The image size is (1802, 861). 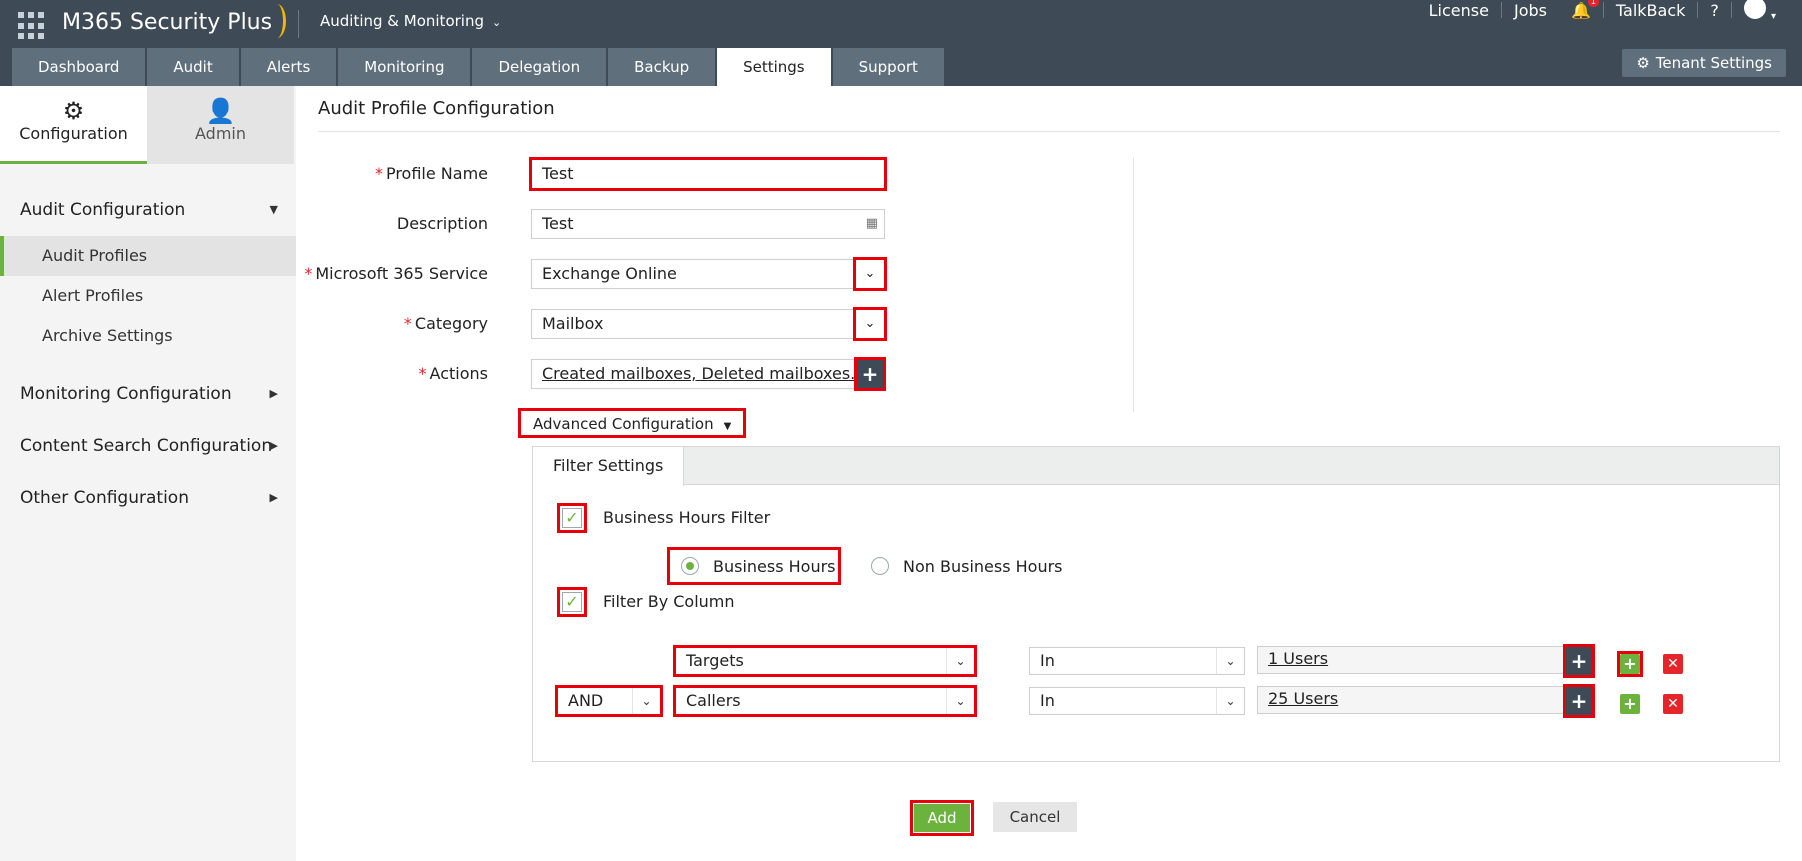 What do you see at coordinates (1298, 658) in the screenshot?
I see `filter-value-link: 1 Users` at bounding box center [1298, 658].